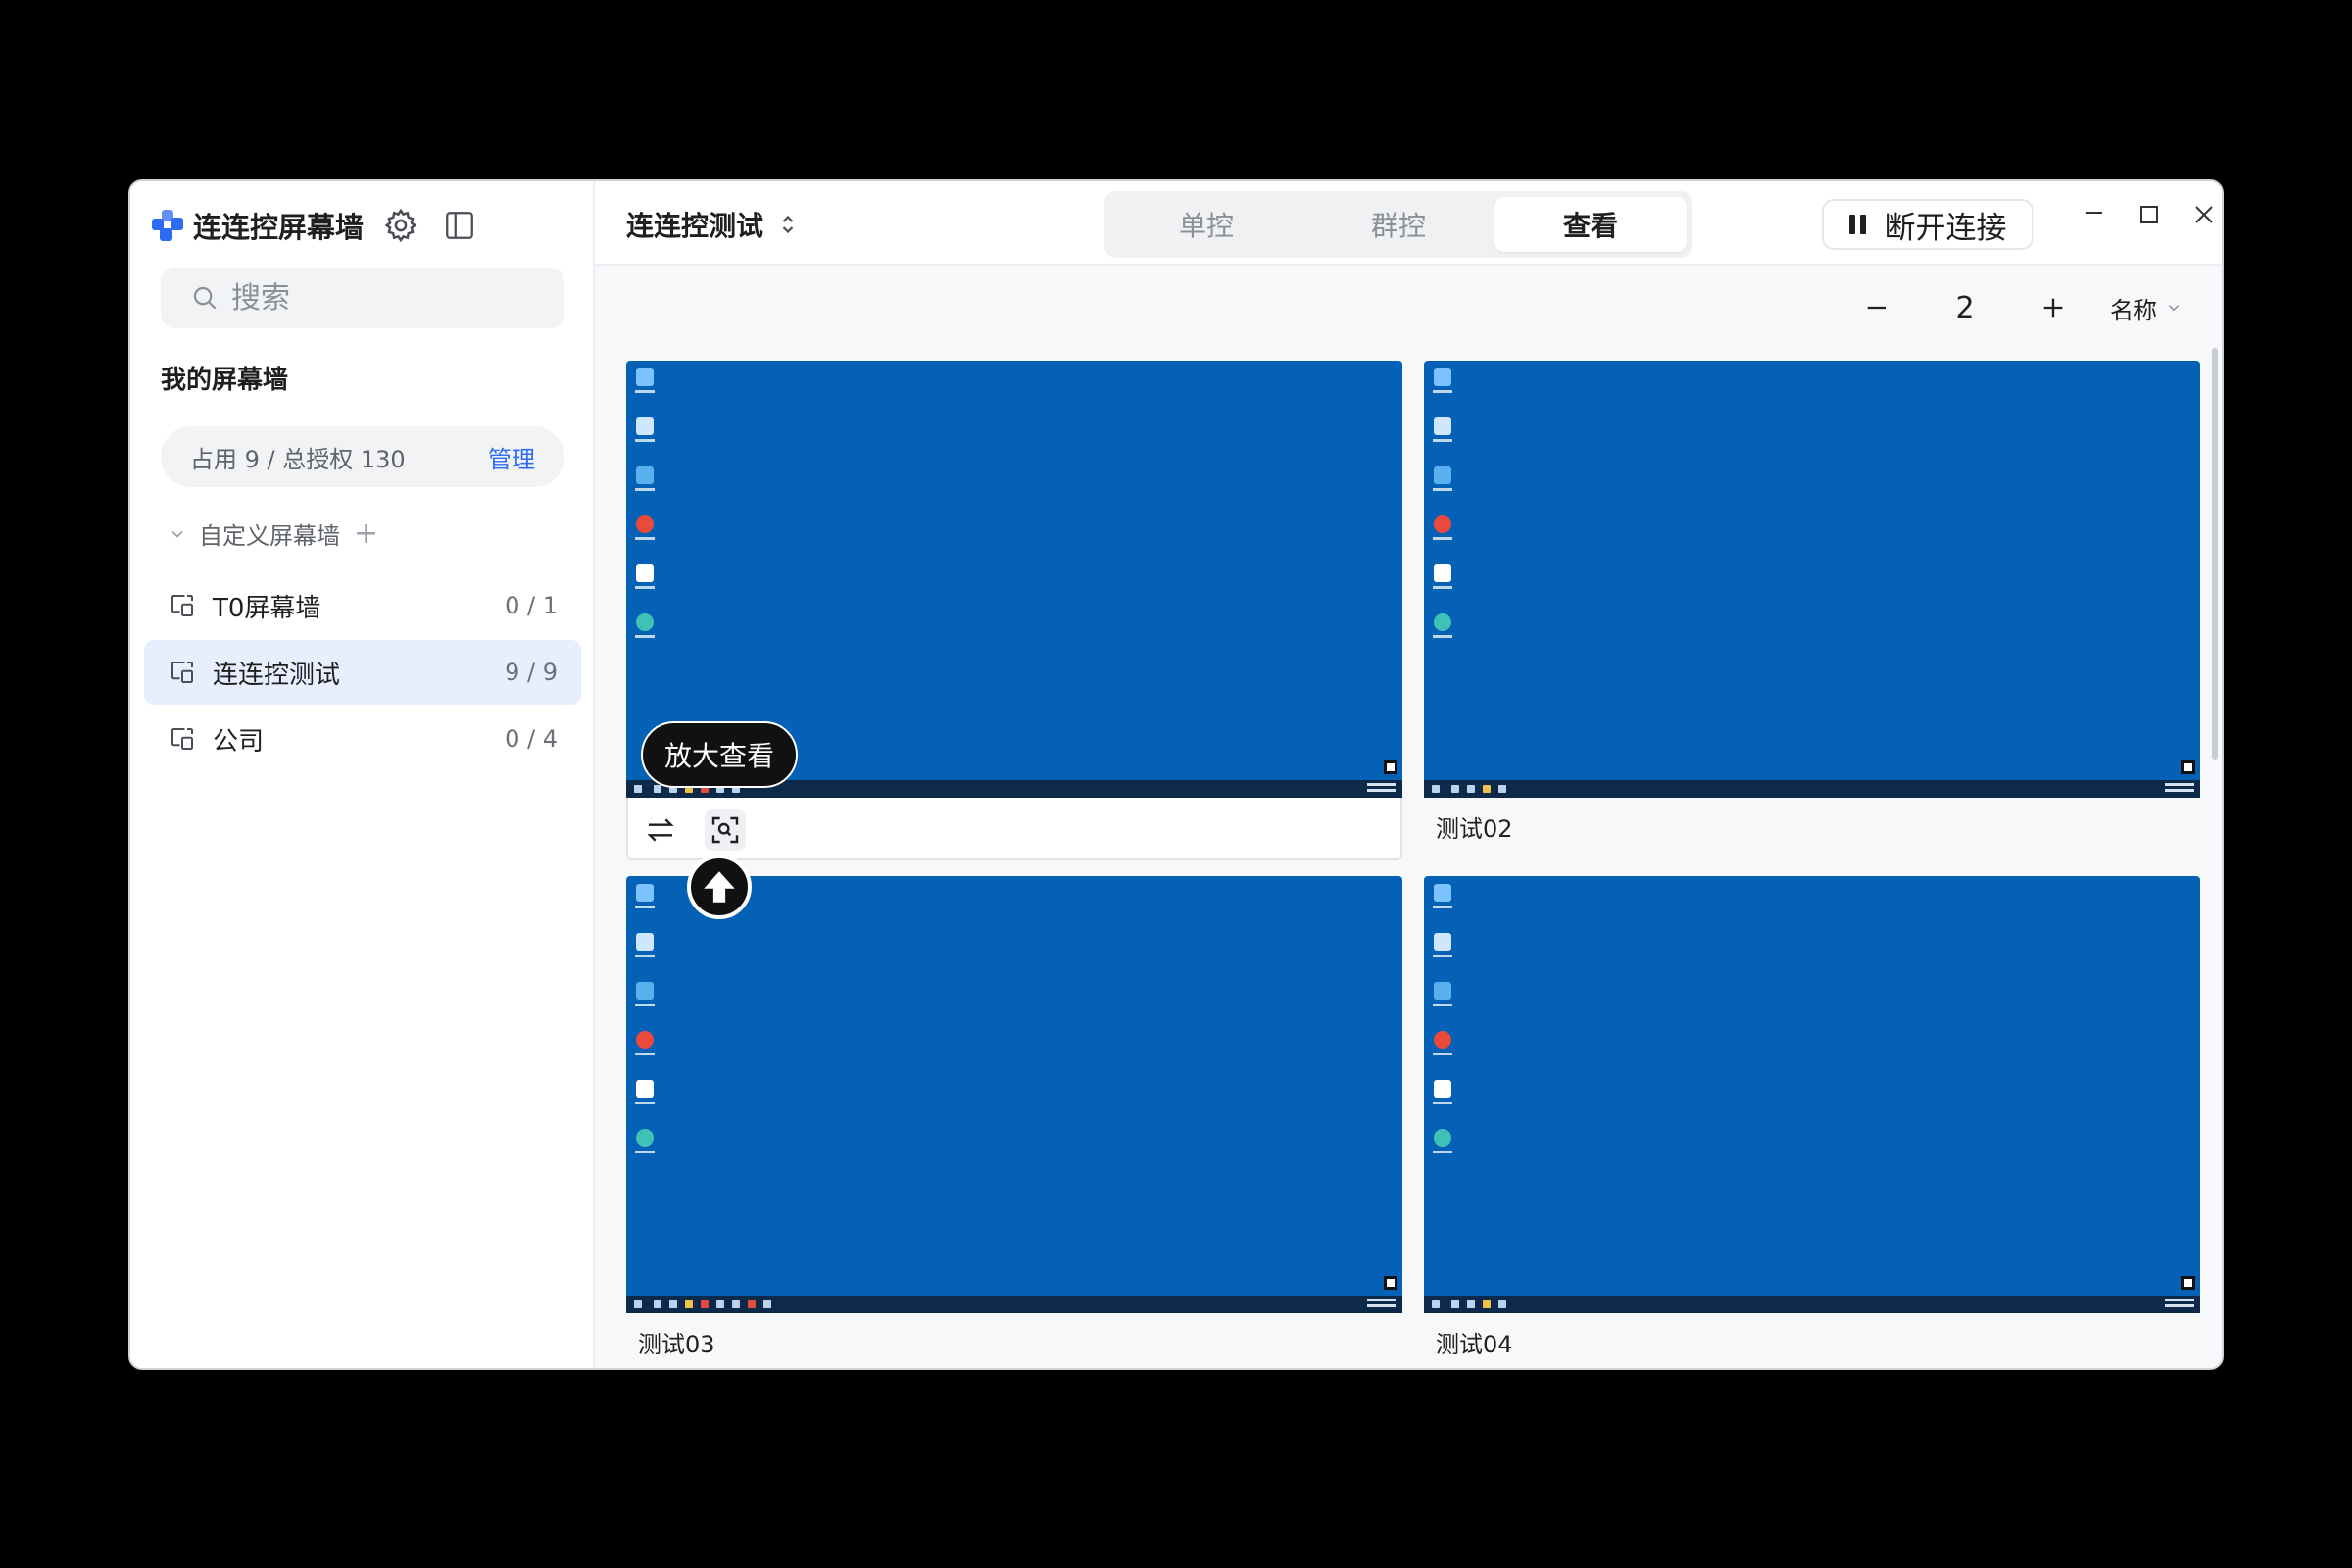 This screenshot has height=1568, width=2352. I want to click on search-icon, so click(205, 298).